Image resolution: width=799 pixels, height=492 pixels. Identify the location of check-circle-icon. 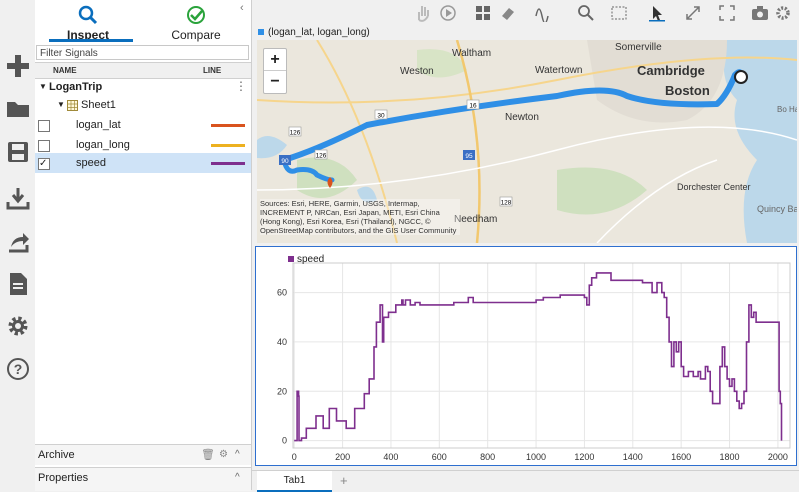
(196, 15).